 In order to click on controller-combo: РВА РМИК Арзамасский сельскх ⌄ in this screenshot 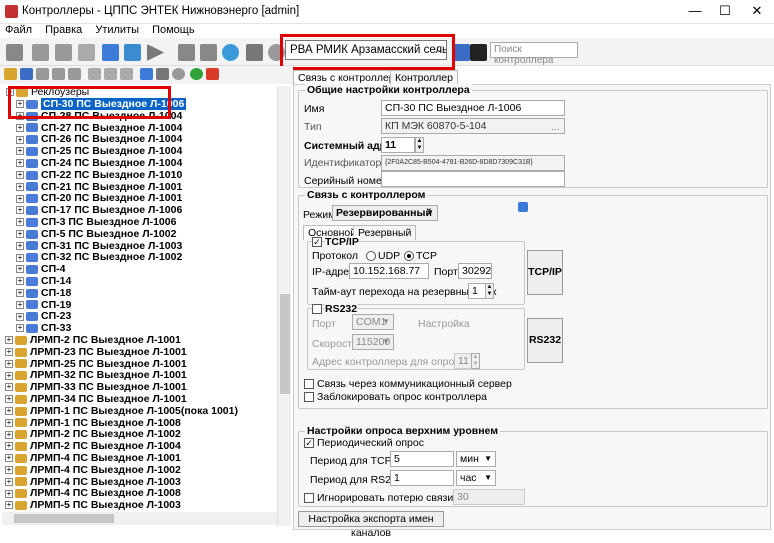, I will do `click(366, 50)`.